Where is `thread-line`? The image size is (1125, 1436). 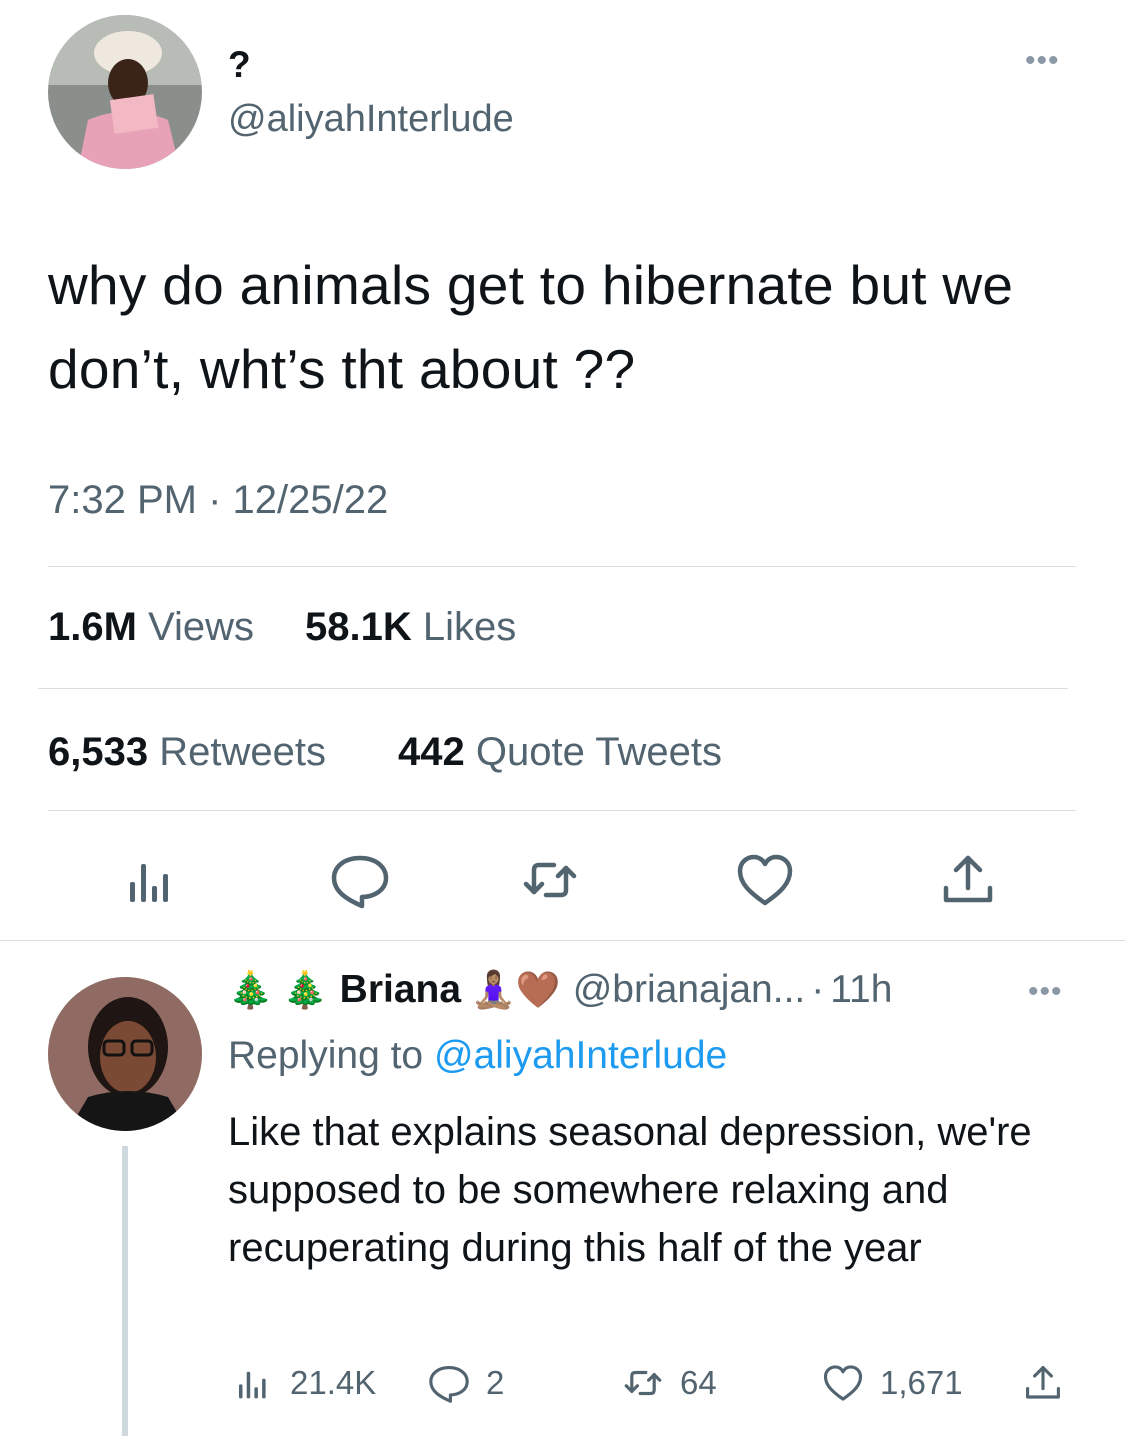
thread-line is located at coordinates (125, 1291).